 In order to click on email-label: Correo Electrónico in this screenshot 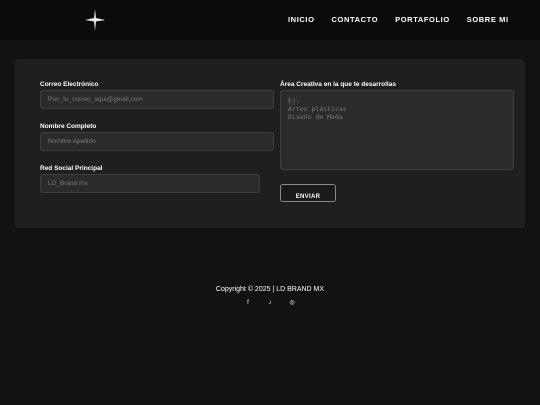, I will do `click(69, 84)`.